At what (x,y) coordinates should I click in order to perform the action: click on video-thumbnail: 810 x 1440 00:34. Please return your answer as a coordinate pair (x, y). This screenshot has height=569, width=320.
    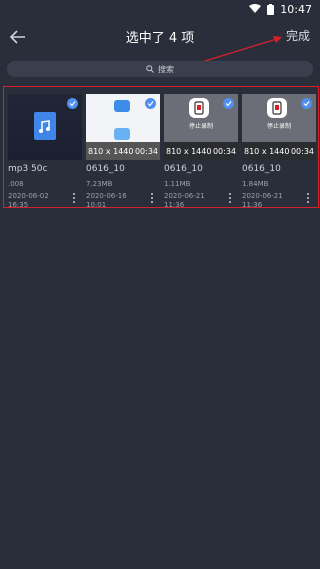
    Looking at the image, I should click on (123, 127).